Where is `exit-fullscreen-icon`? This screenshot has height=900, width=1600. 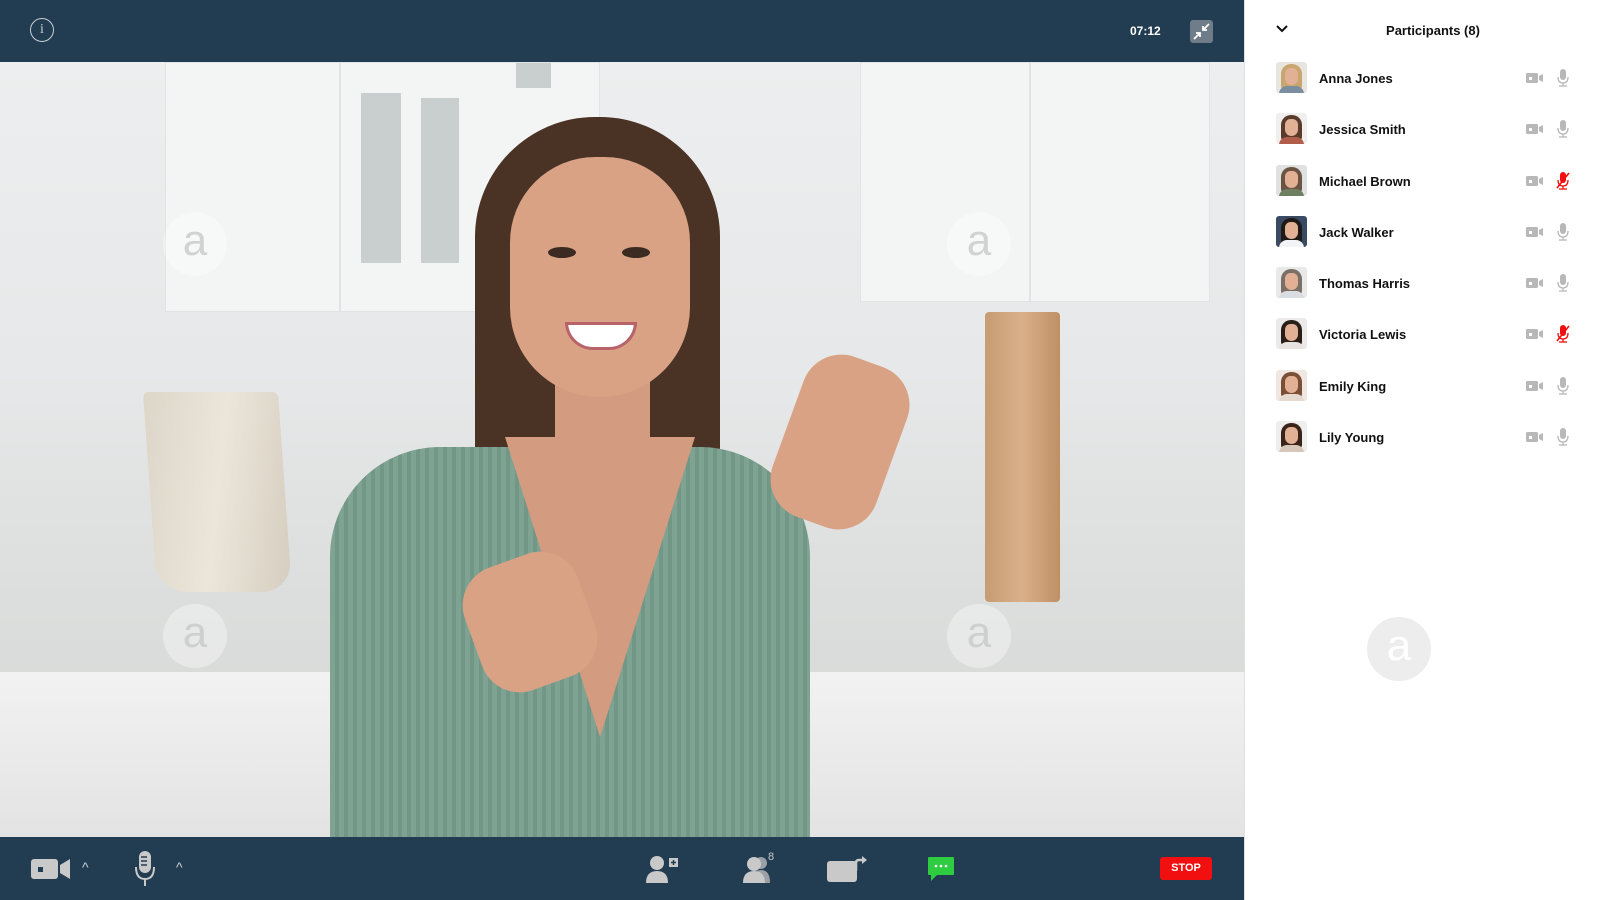
exit-fullscreen-icon is located at coordinates (1201, 31).